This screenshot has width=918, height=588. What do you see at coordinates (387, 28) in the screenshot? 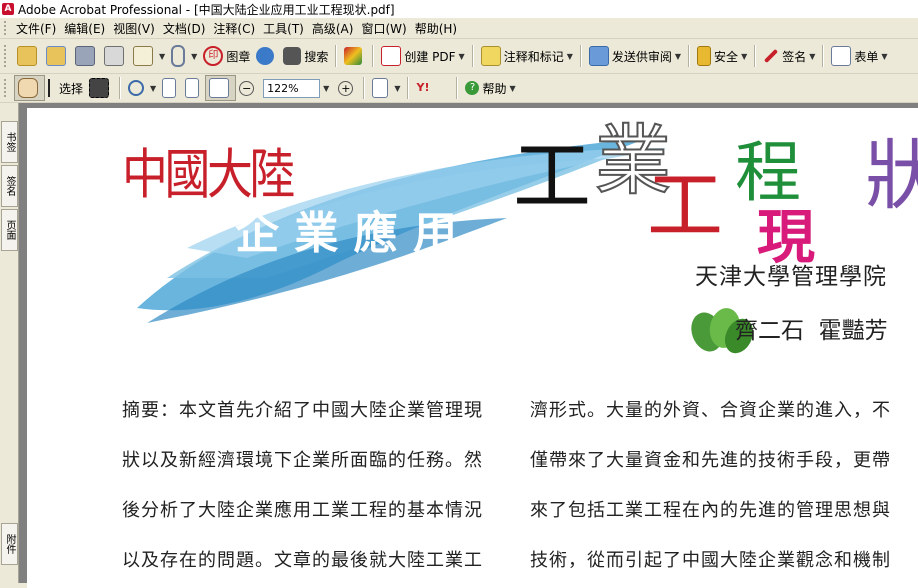
I see `menu-window: 窗口(W)` at bounding box center [387, 28].